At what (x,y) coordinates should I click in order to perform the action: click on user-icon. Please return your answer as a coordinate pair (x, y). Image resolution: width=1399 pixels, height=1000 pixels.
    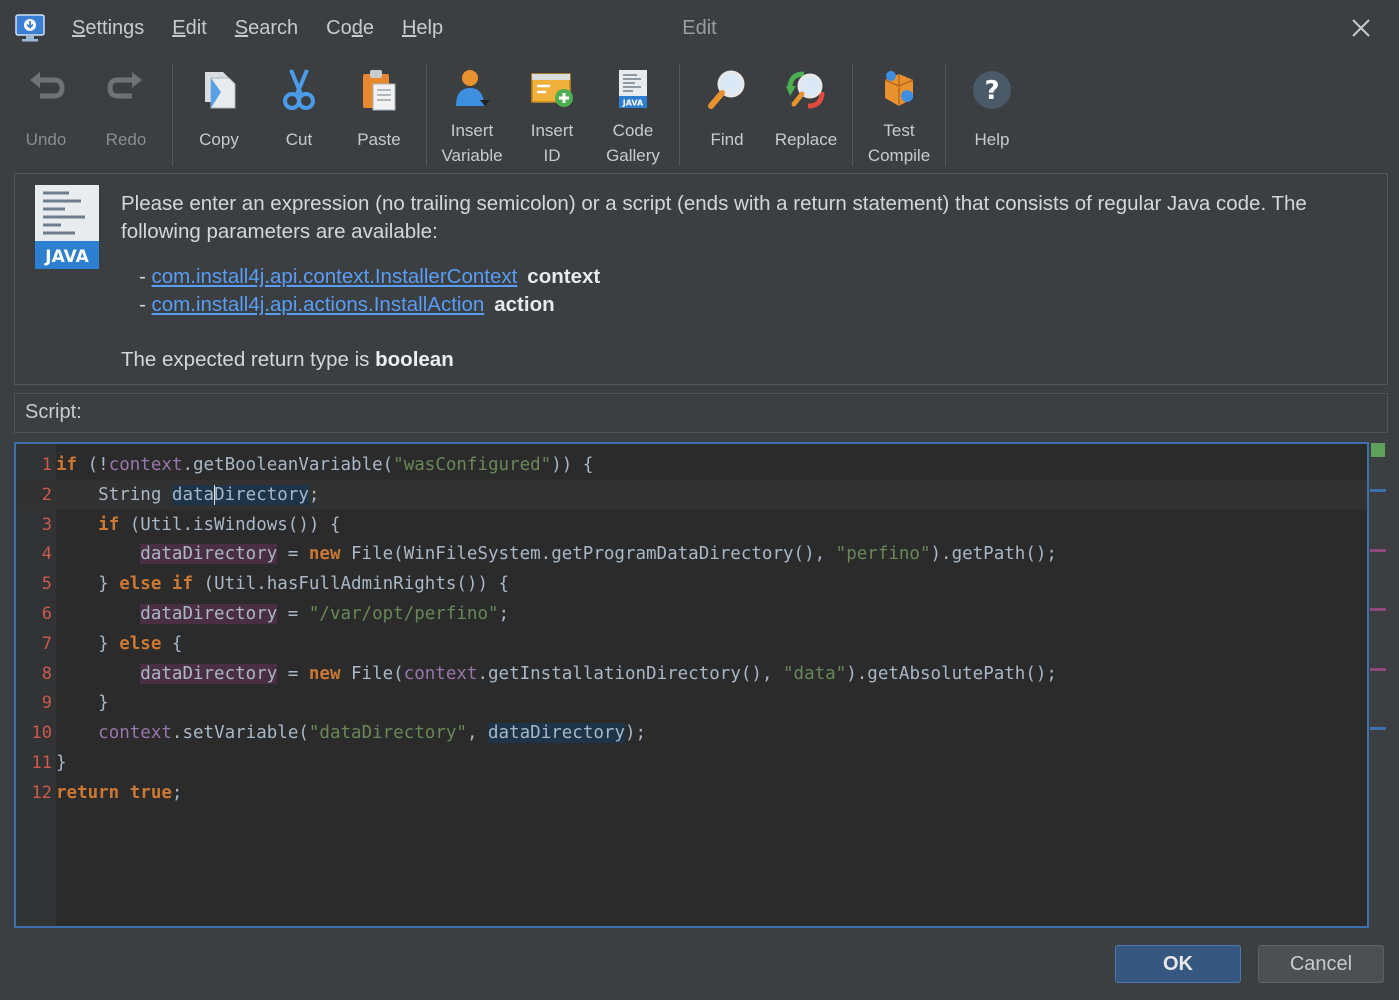
    Looking at the image, I should click on (473, 88).